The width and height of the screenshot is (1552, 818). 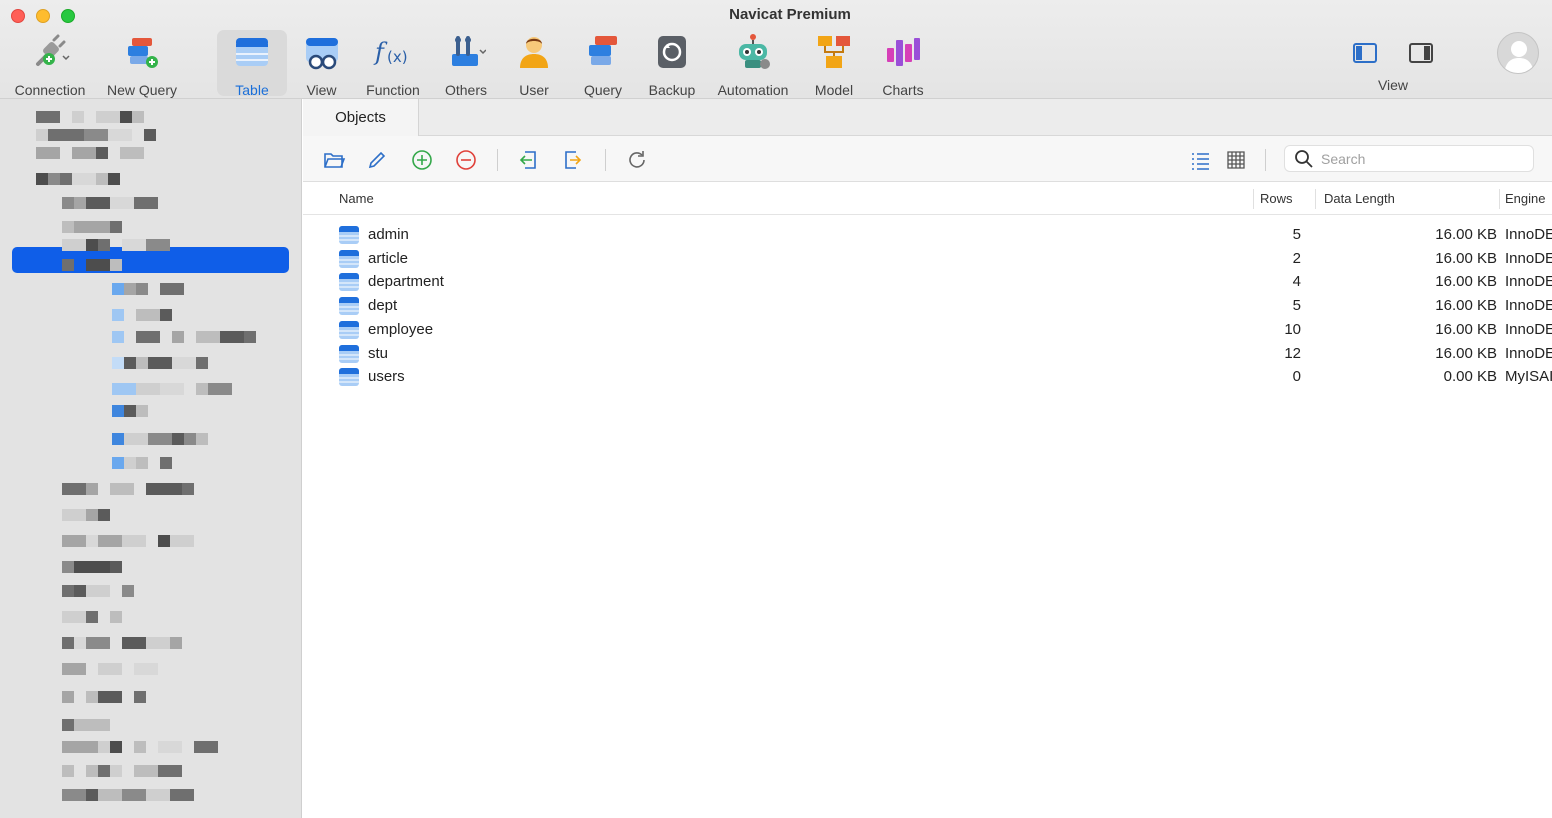 I want to click on automation-robot-icon, so click(x=753, y=52).